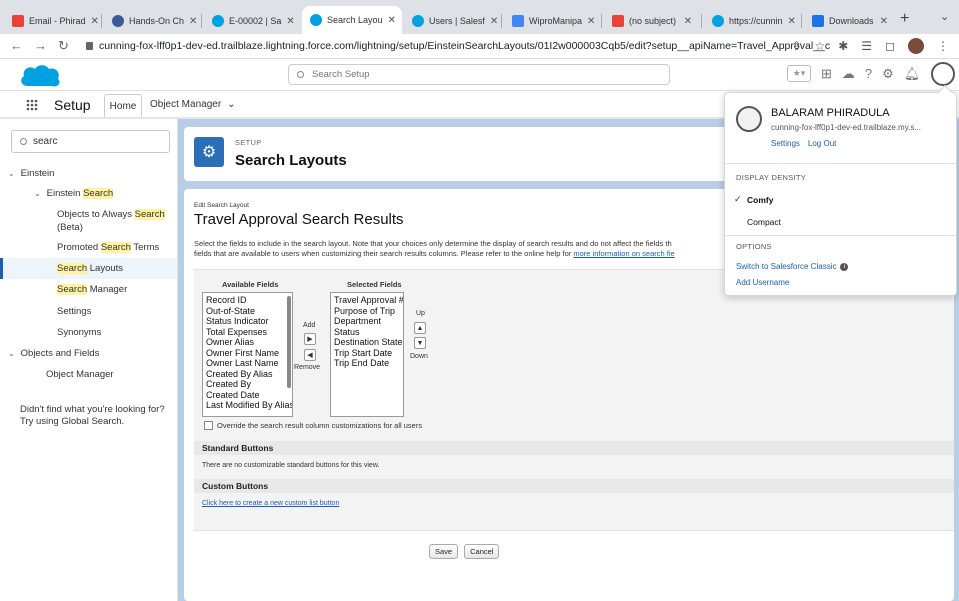 The height and width of the screenshot is (601, 959). Describe the element at coordinates (819, 46) in the screenshot. I see `bookmark-icon: ☆` at that location.